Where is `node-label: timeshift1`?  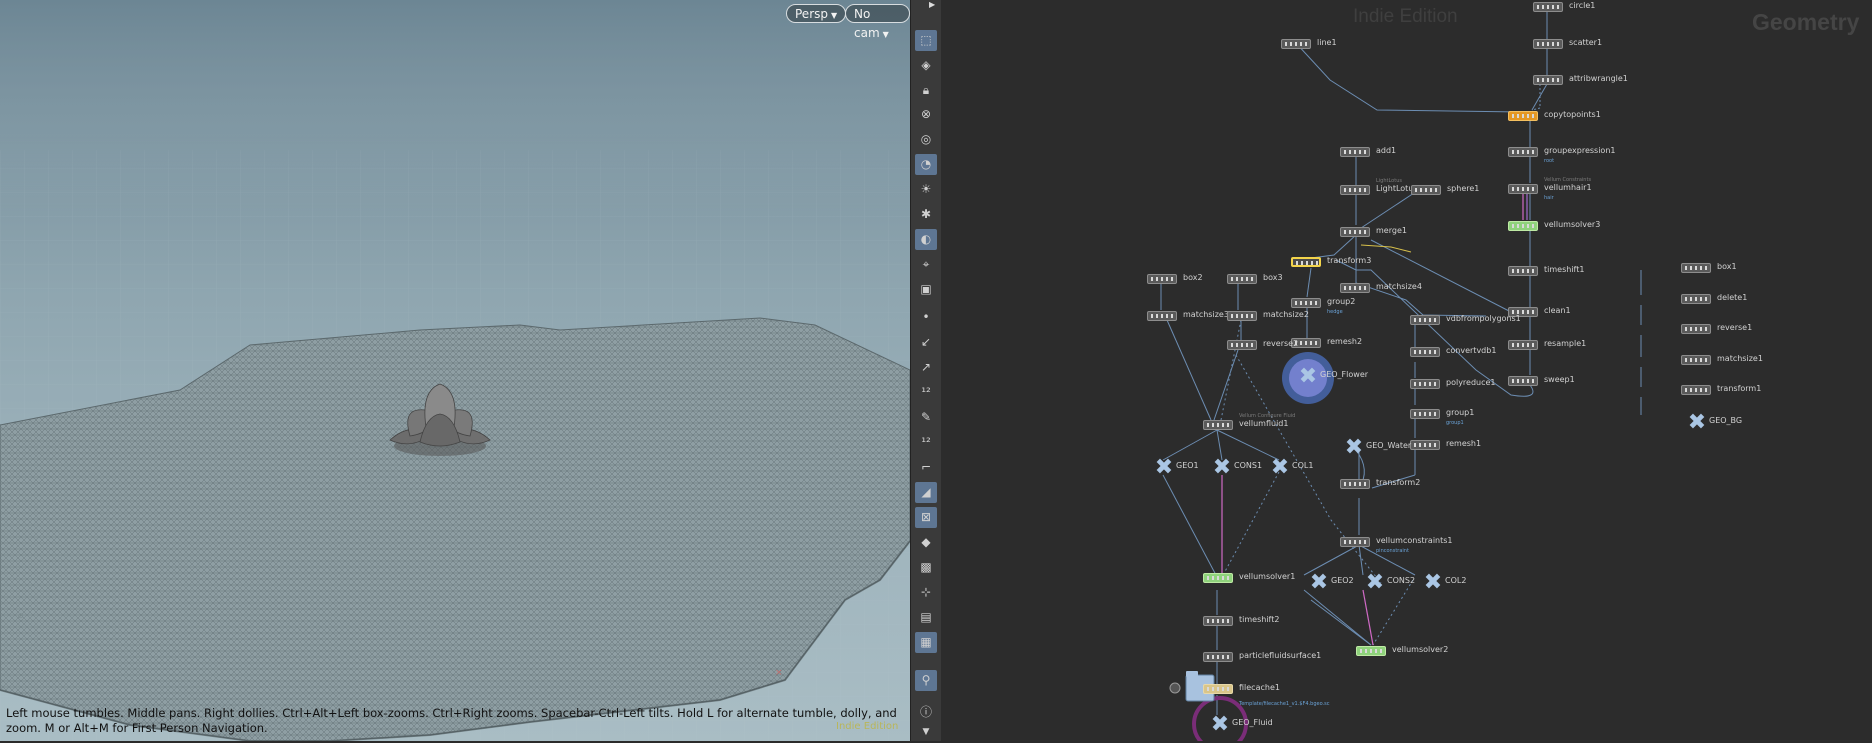
node-label: timeshift1 is located at coordinates (1564, 269).